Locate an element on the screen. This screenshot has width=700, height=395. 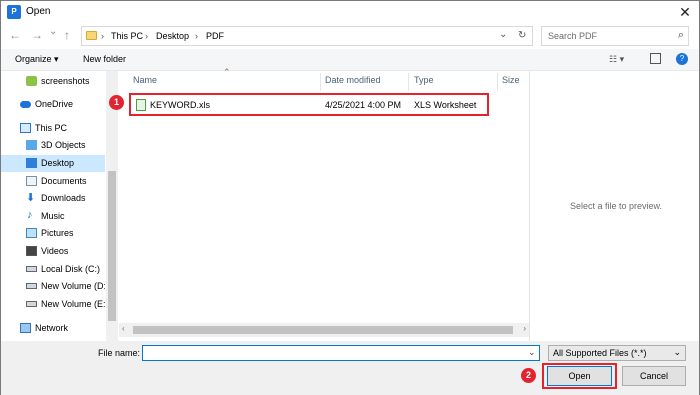
network-icon is located at coordinates (25, 328).